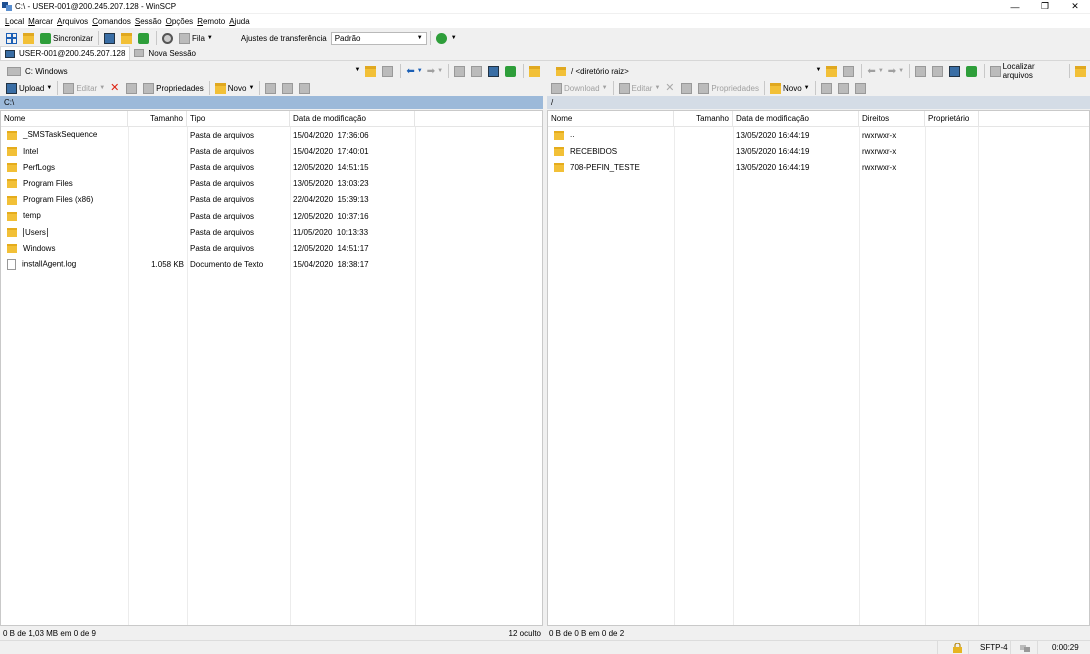  I want to click on local-forward-button: ➡ ▼, so click(435, 71).